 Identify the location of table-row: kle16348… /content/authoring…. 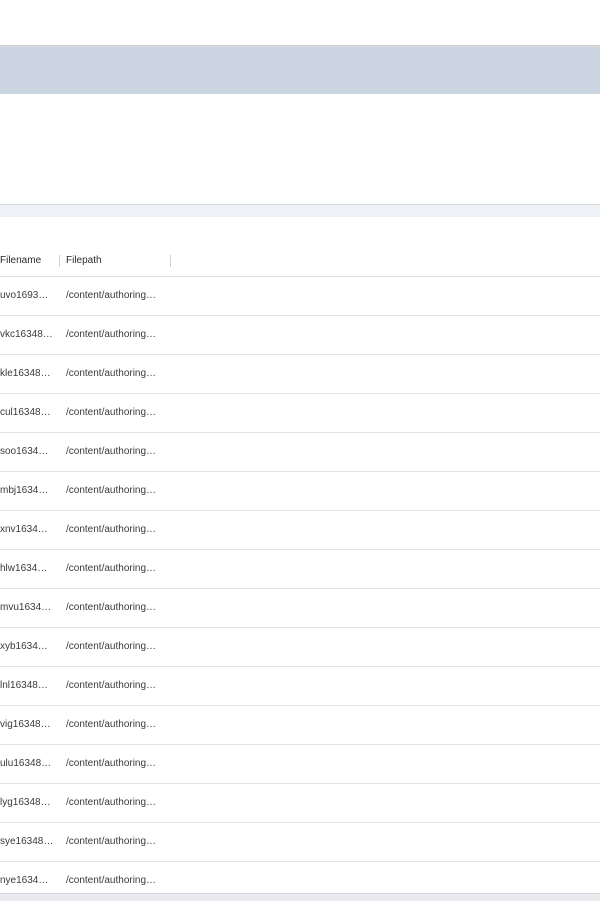
(300, 374).